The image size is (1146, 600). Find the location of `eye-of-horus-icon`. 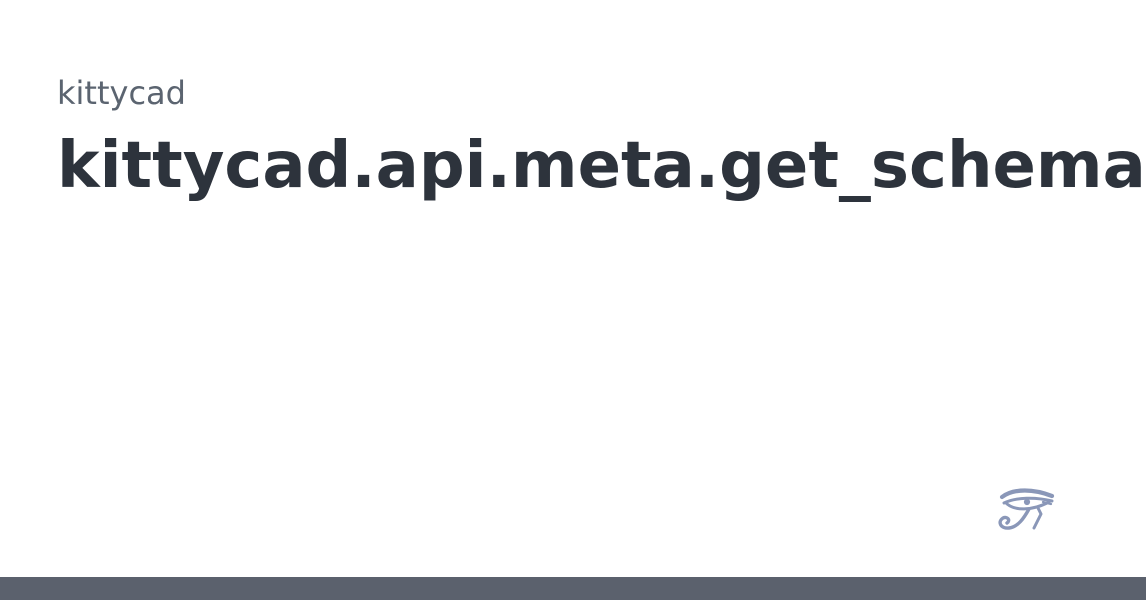

eye-of-horus-icon is located at coordinates (1026, 509).